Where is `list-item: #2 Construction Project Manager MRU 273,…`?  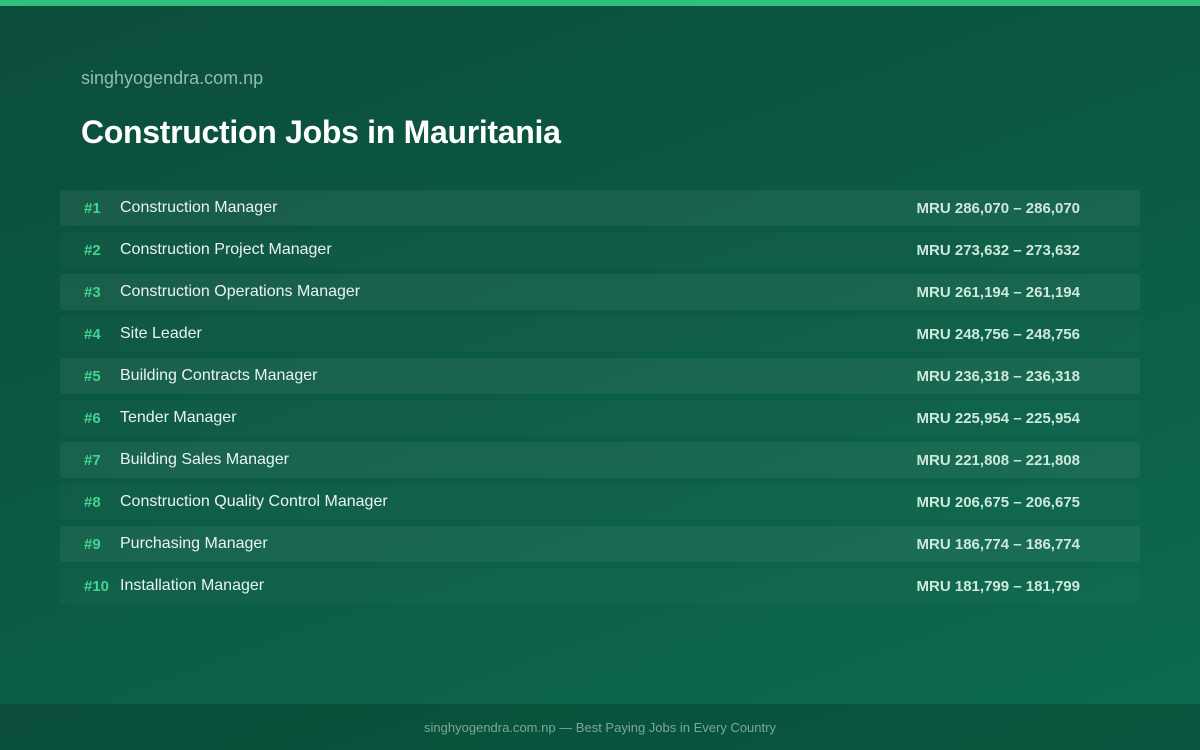
list-item: #2 Construction Project Manager MRU 273,… is located at coordinates (600, 250).